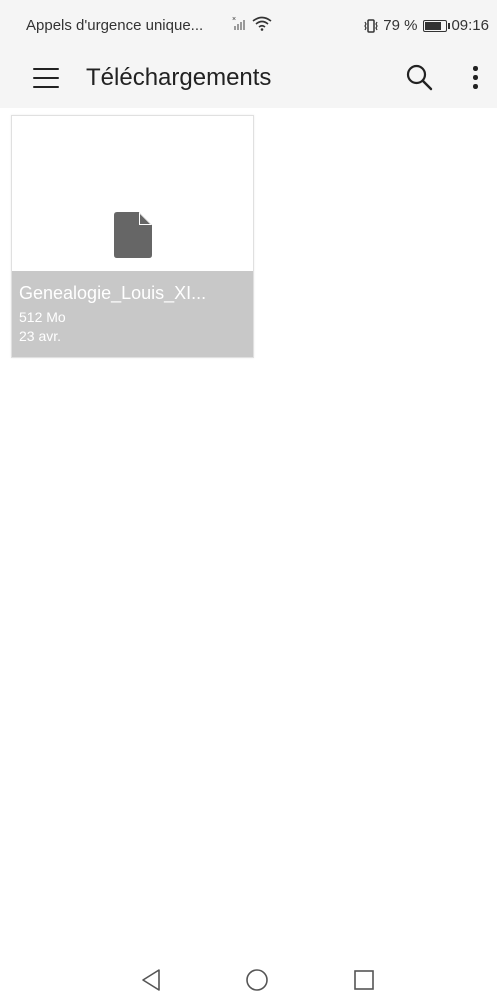 The width and height of the screenshot is (497, 992). What do you see at coordinates (151, 980) in the screenshot?
I see `back-triangle-icon` at bounding box center [151, 980].